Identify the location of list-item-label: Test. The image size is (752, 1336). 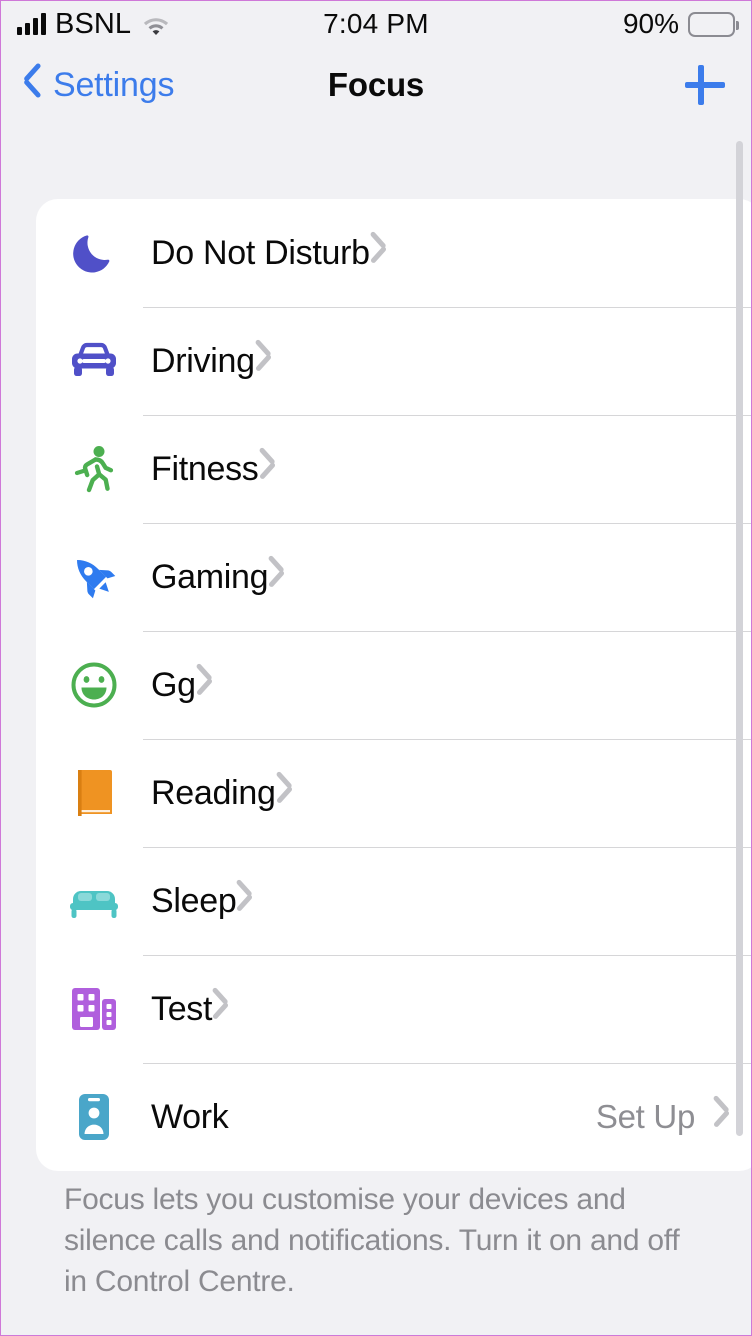
(182, 1008).